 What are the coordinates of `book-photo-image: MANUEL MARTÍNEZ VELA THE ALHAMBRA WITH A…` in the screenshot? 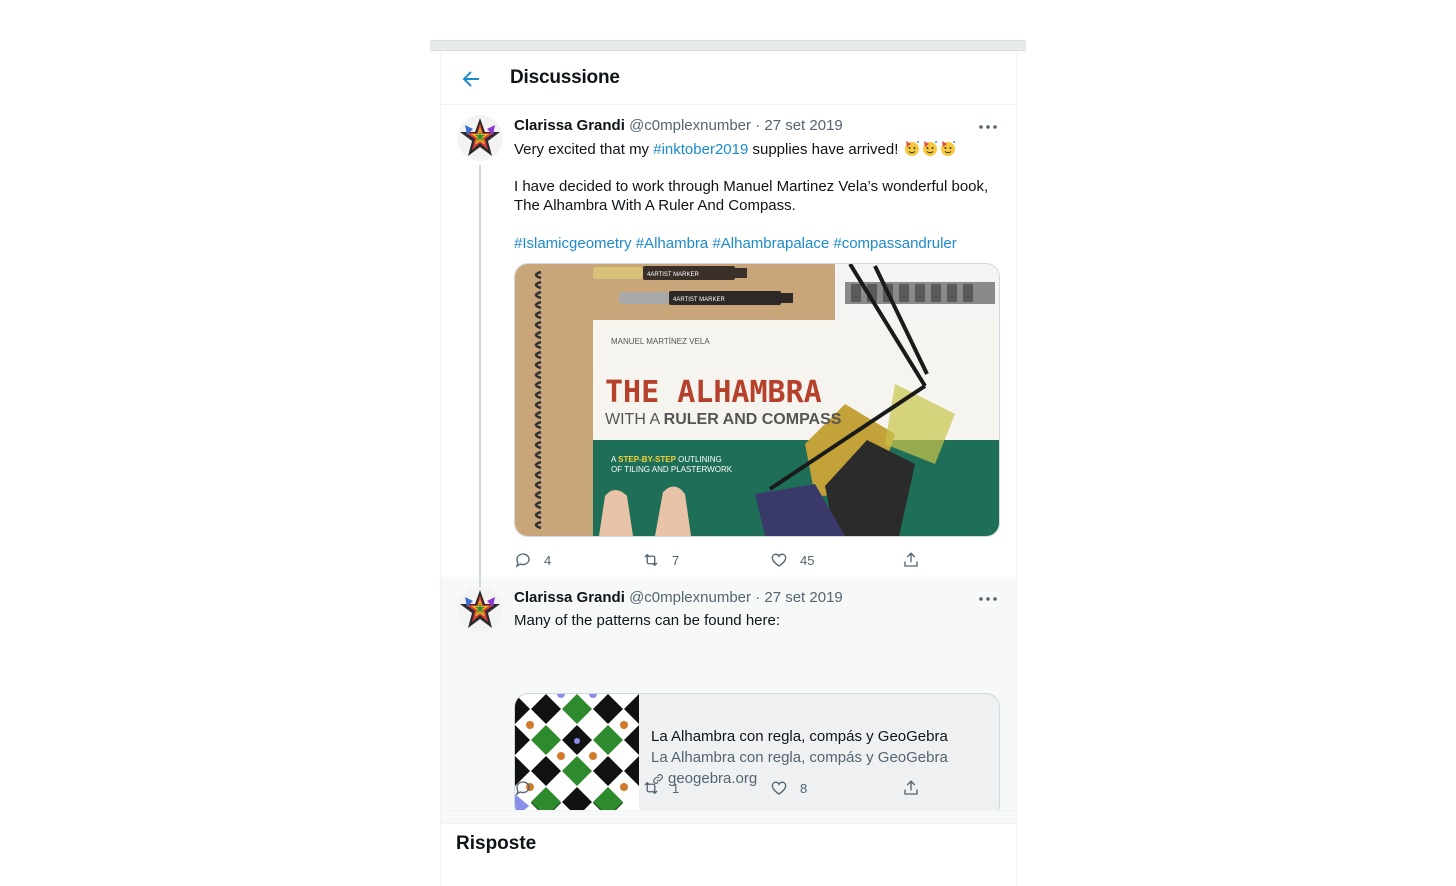 It's located at (757, 400).